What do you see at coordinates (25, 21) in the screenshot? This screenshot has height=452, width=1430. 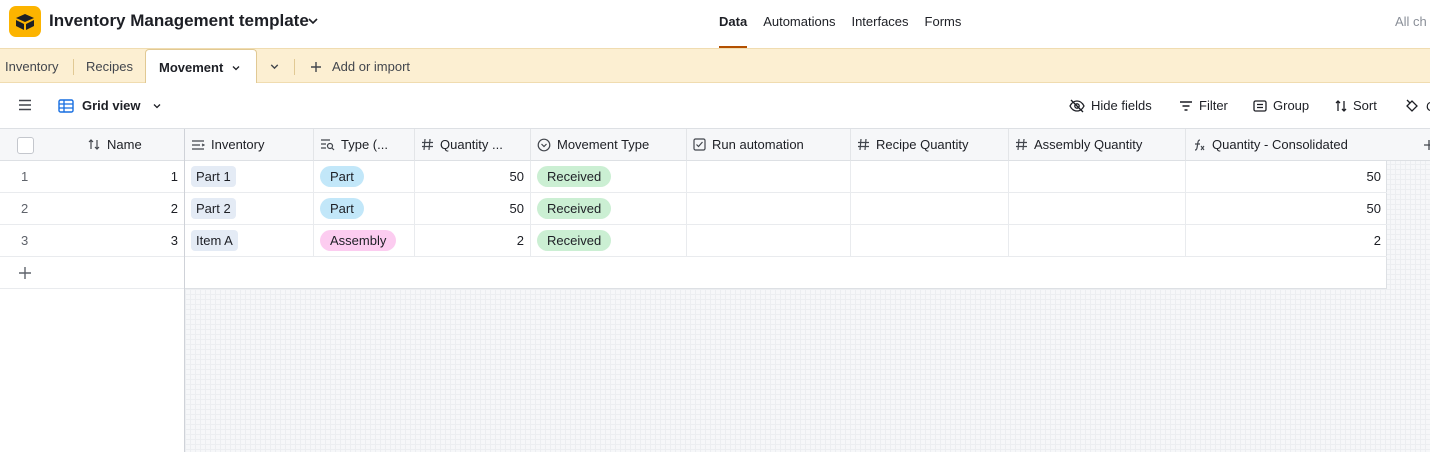 I see `base-logo-icon` at bounding box center [25, 21].